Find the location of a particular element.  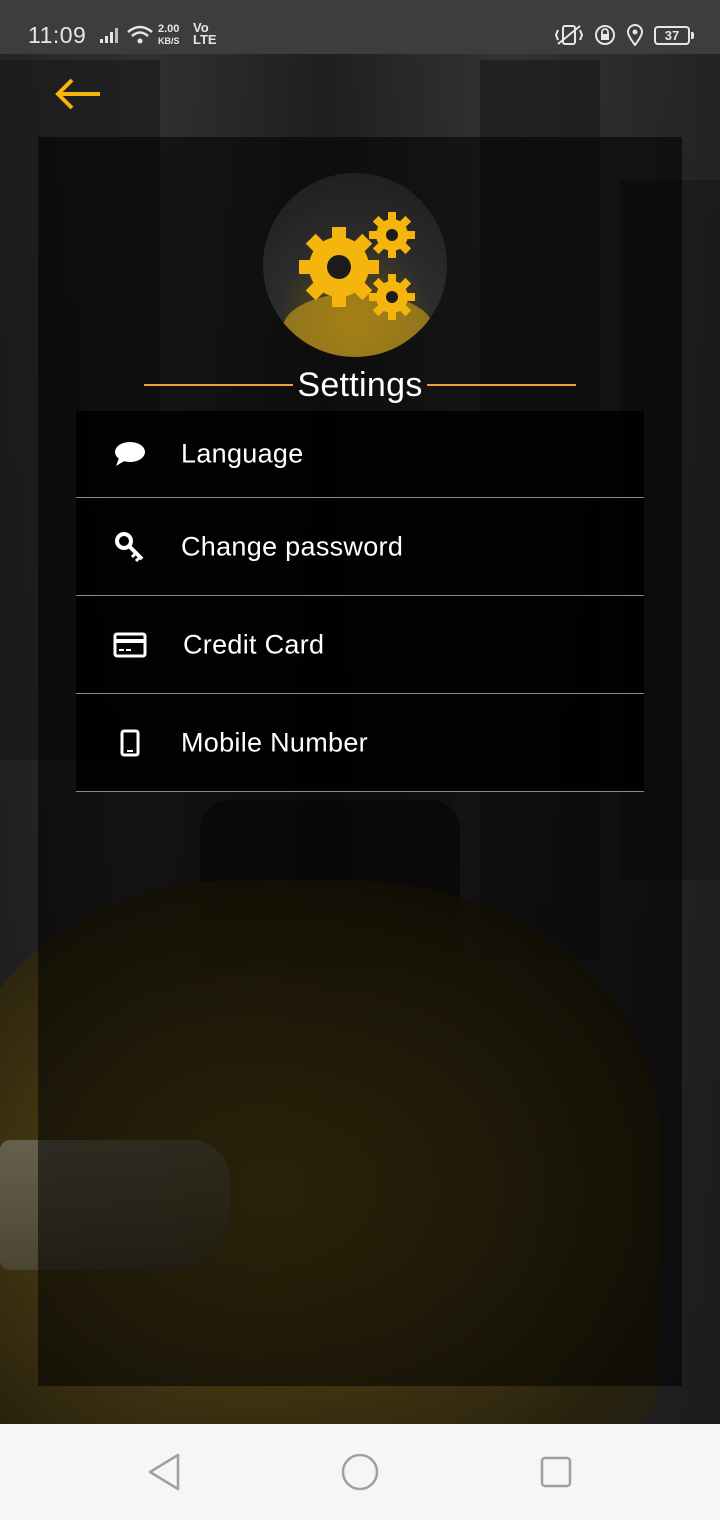

title-divider-left is located at coordinates (219, 385).